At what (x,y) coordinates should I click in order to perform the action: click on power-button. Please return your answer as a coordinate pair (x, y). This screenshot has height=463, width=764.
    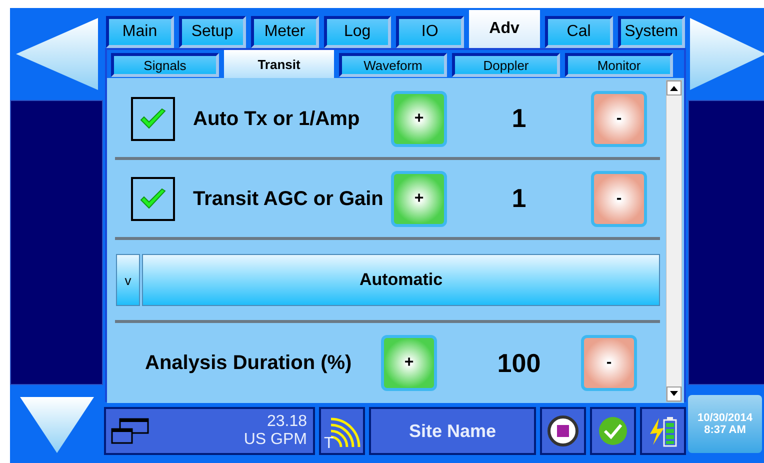
    Looking at the image, I should click on (663, 431).